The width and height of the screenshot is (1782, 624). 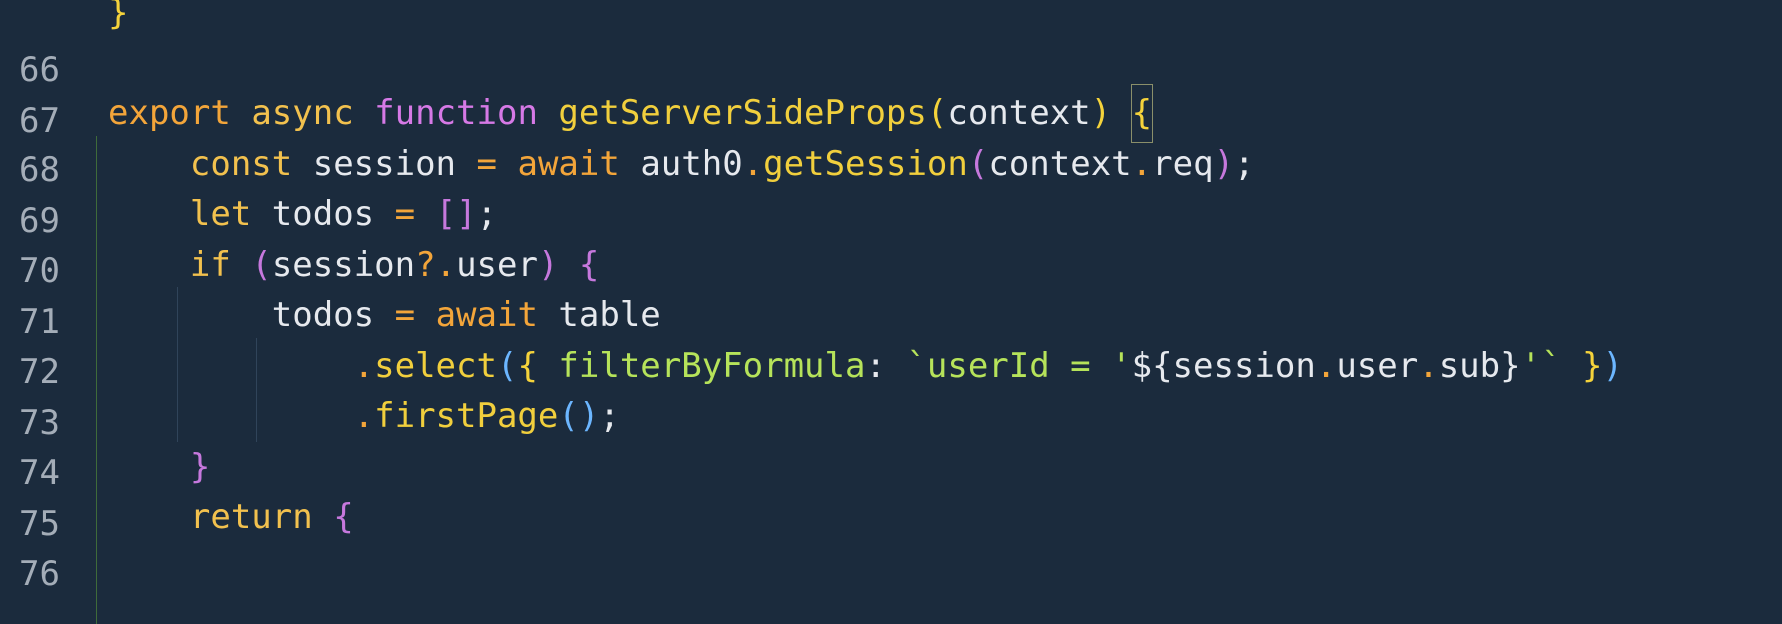 What do you see at coordinates (1019, 113) in the screenshot?
I see `token-param: context` at bounding box center [1019, 113].